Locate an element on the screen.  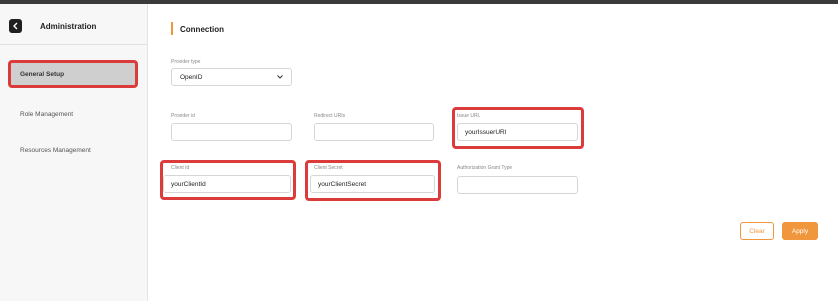
provider-type-value: OpenID is located at coordinates (191, 77).